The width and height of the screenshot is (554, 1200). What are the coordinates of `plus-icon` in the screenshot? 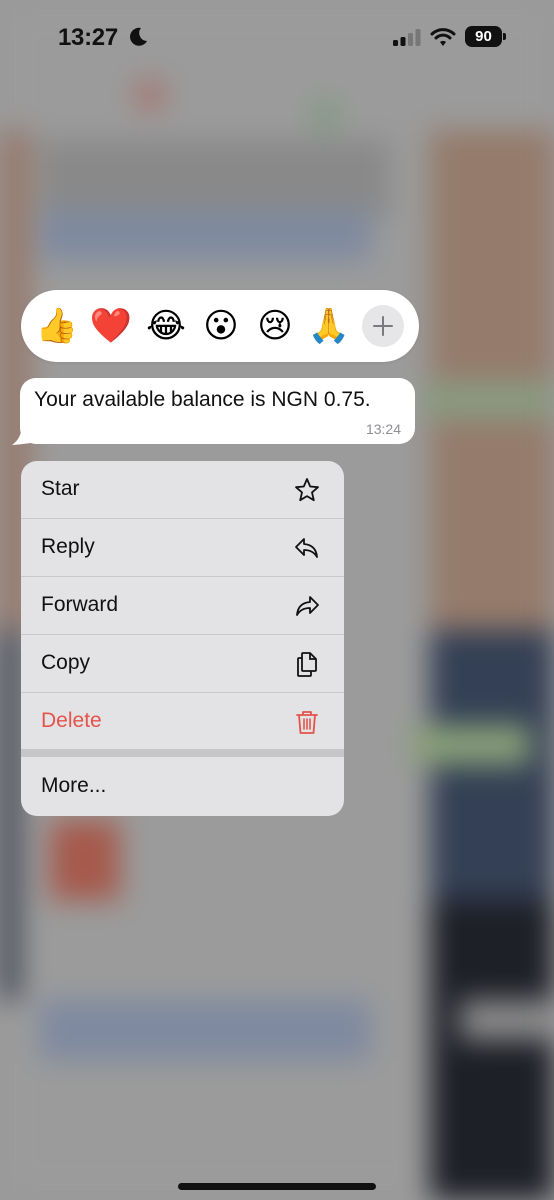 It's located at (383, 326).